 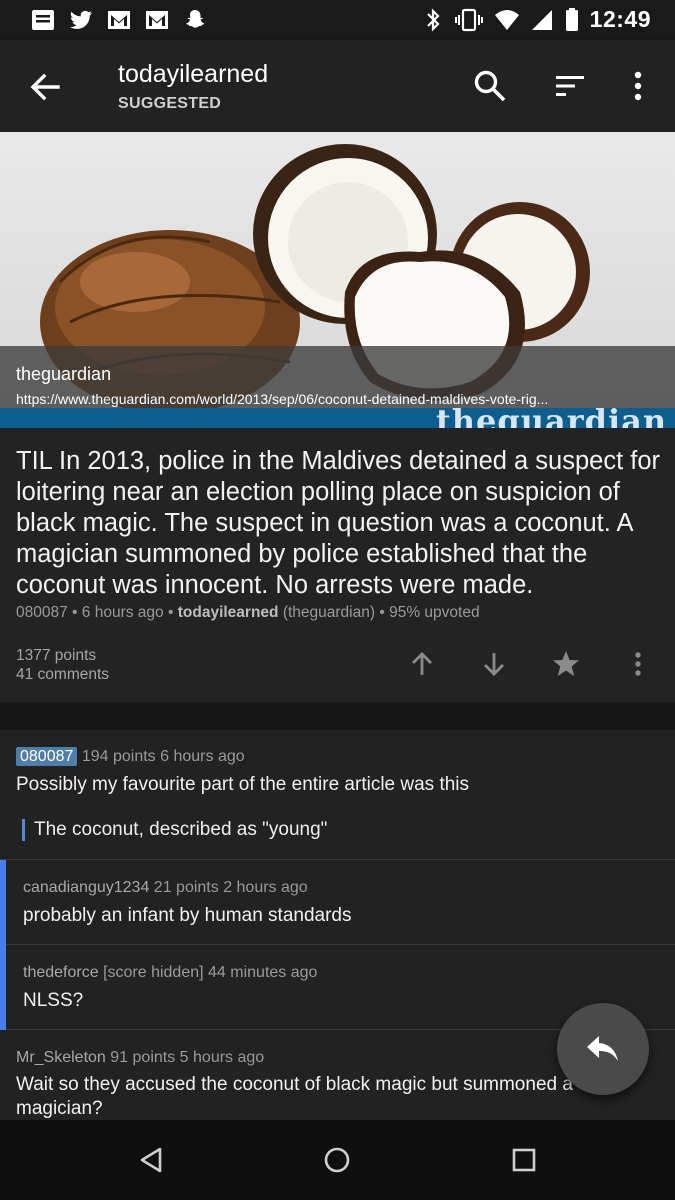 I want to click on search-icon, so click(x=490, y=86).